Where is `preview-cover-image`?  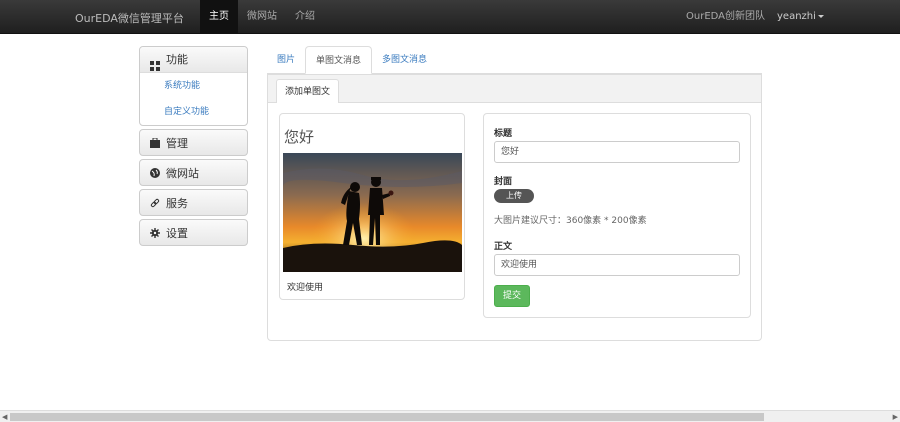
preview-cover-image is located at coordinates (372, 212).